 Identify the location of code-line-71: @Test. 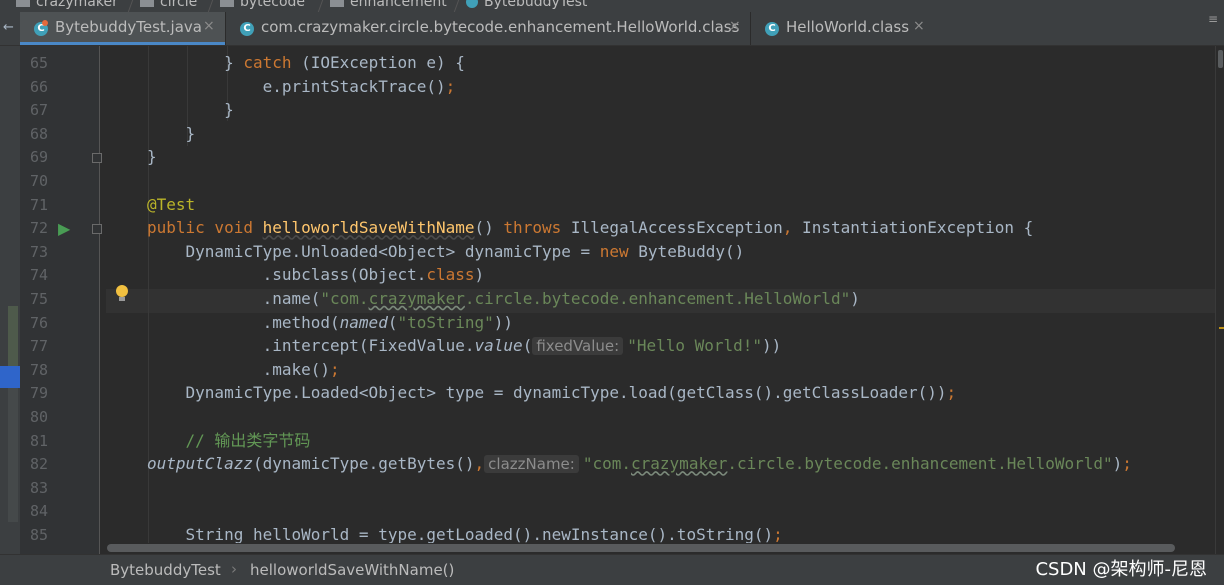
(171, 204).